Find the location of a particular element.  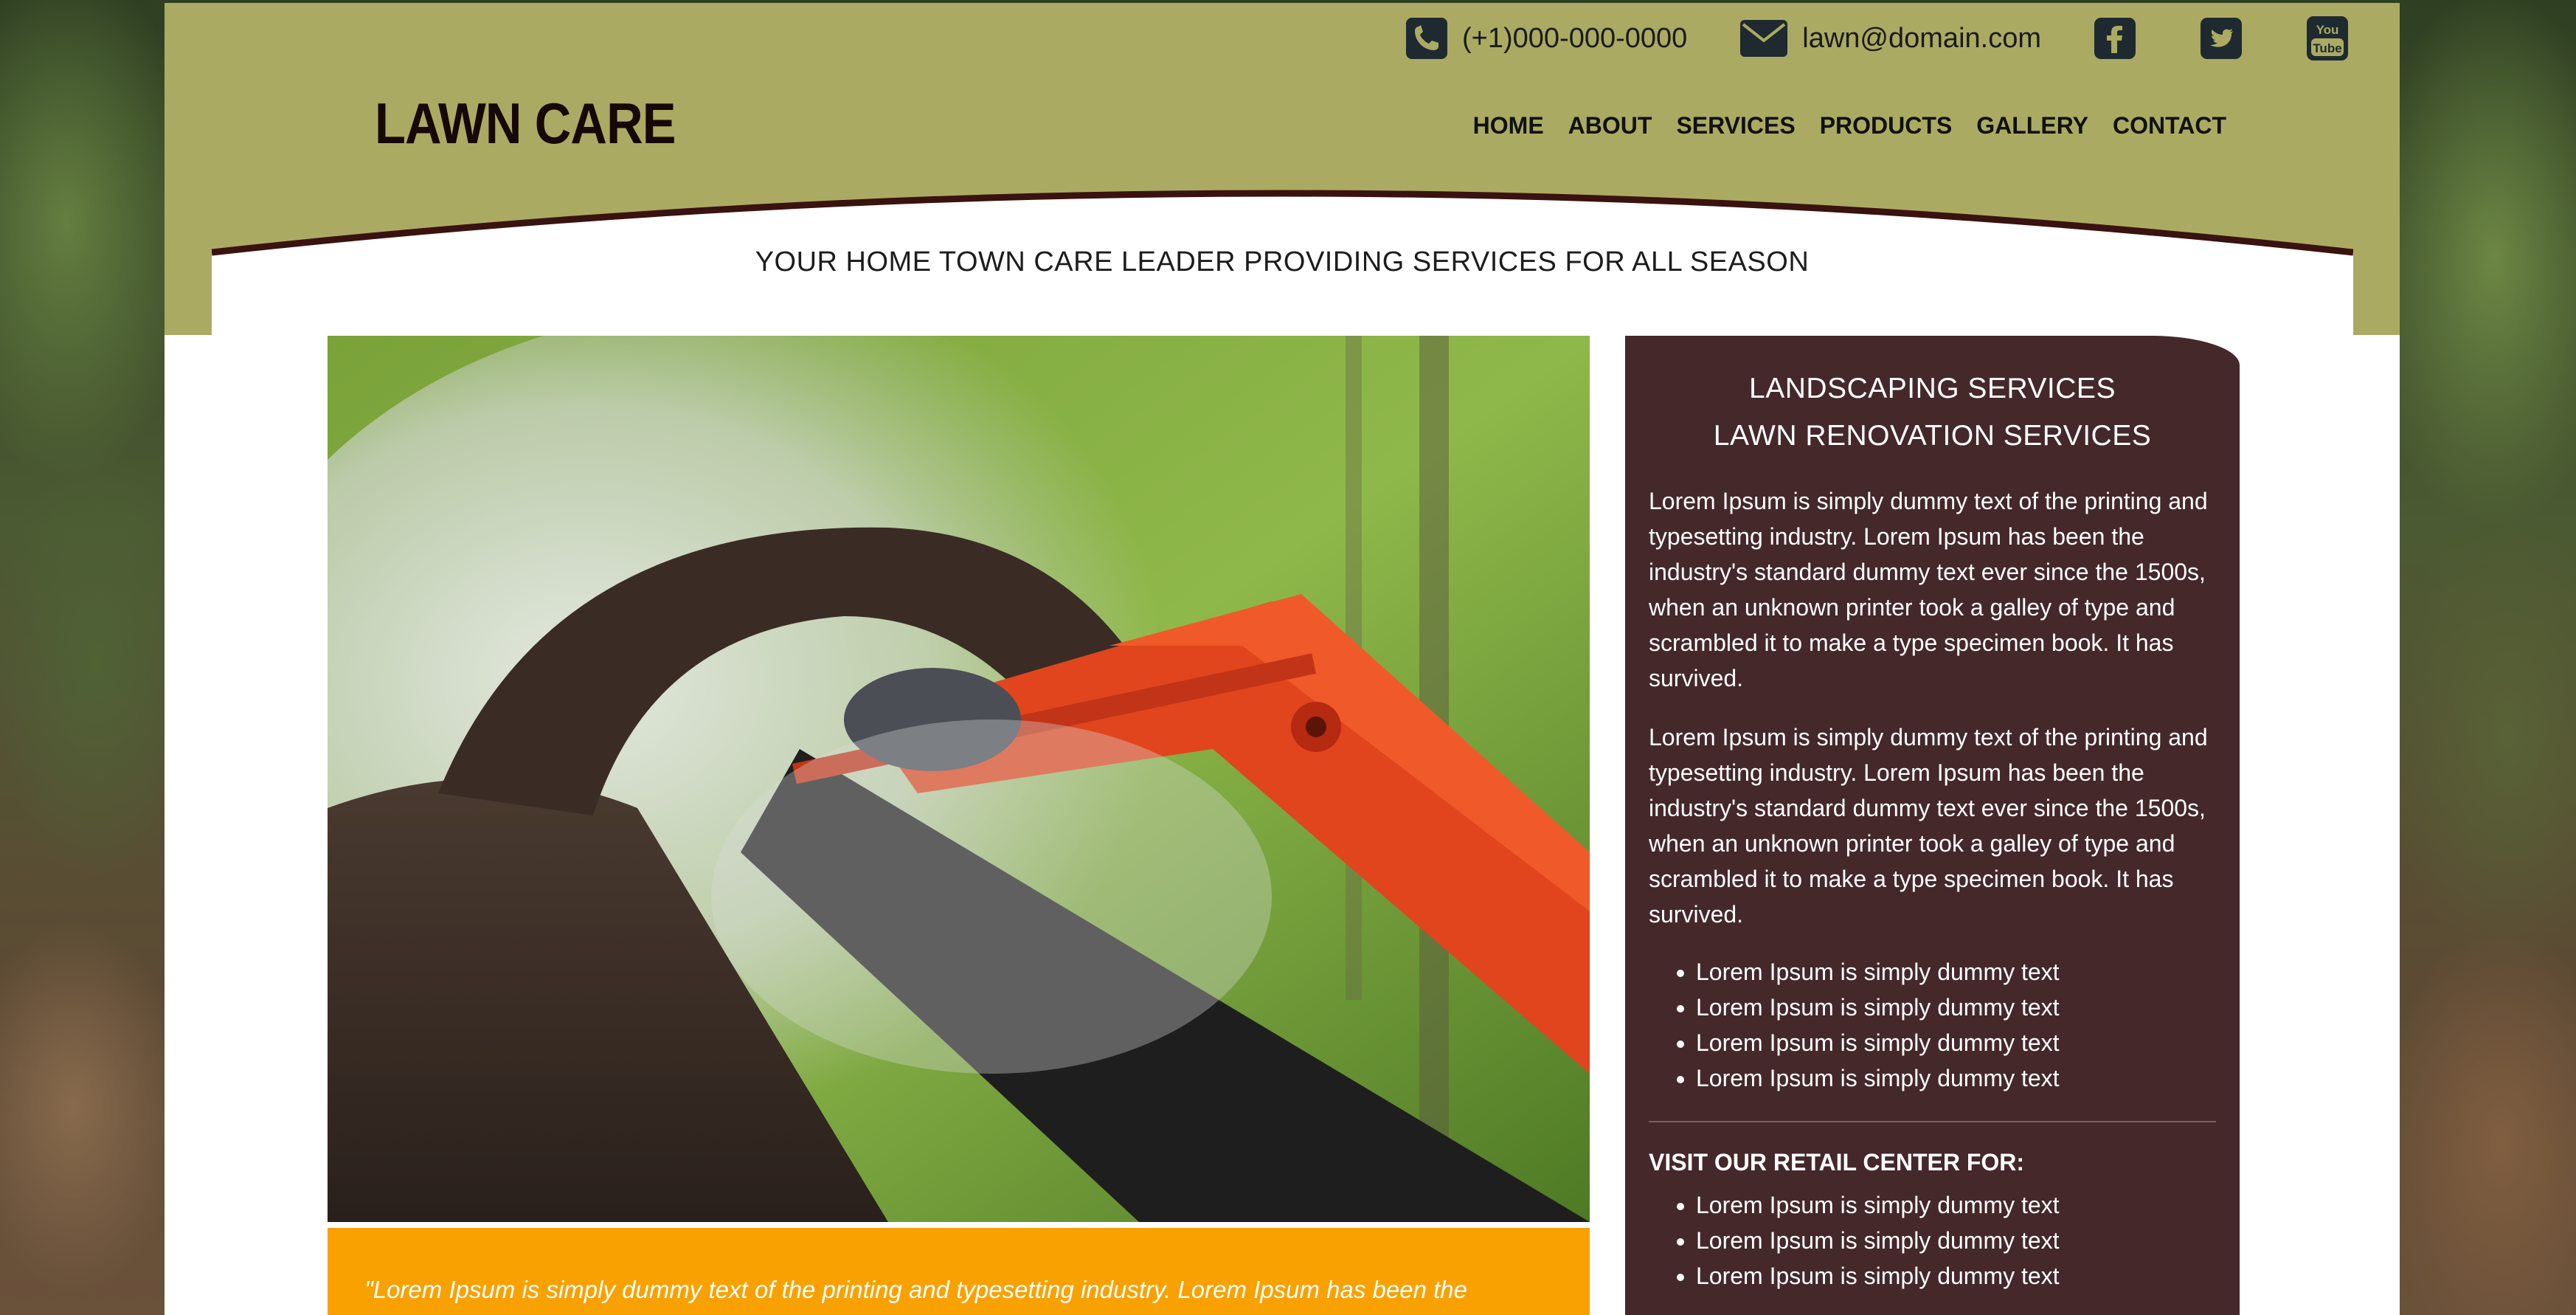

divider is located at coordinates (1933, 1121).